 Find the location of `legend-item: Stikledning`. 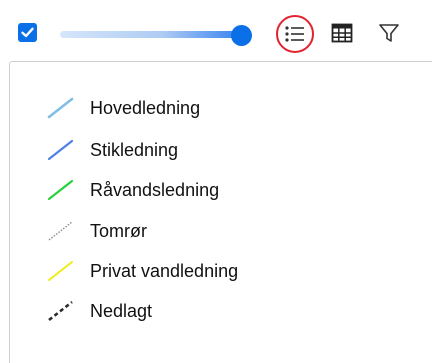

legend-item: Stikledning is located at coordinates (112, 150).